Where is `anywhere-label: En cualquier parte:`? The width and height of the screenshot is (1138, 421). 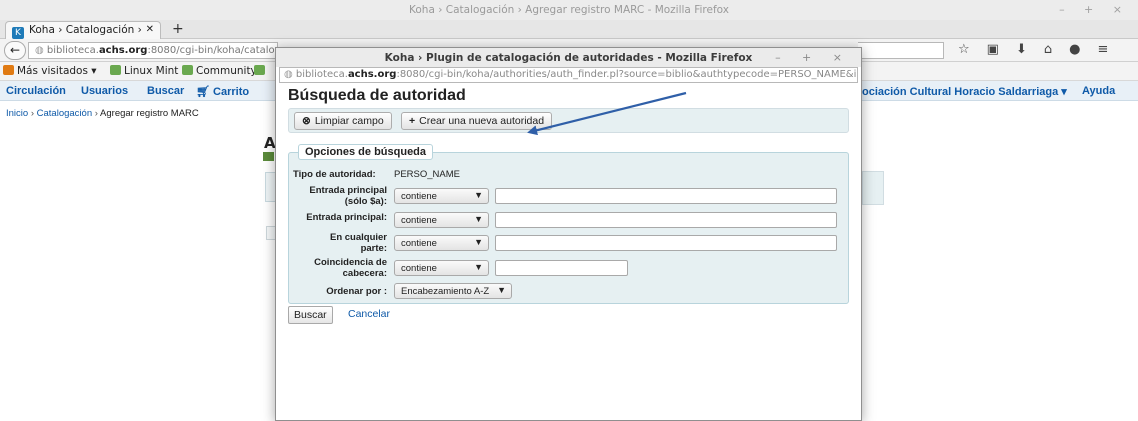
anywhere-label: En cualquier parte: is located at coordinates (358, 243).